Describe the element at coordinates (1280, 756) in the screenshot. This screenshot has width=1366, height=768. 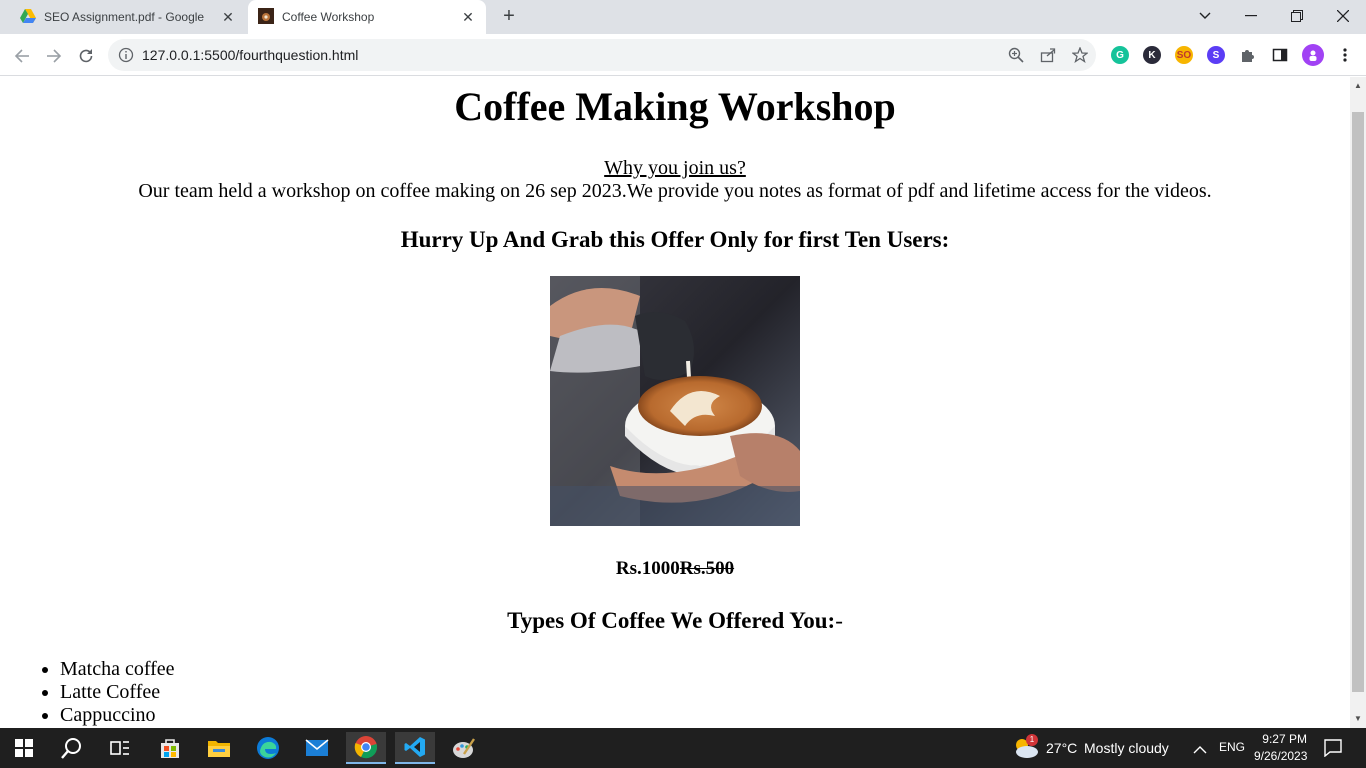
I see `clock-date: 9/26/2023` at that location.